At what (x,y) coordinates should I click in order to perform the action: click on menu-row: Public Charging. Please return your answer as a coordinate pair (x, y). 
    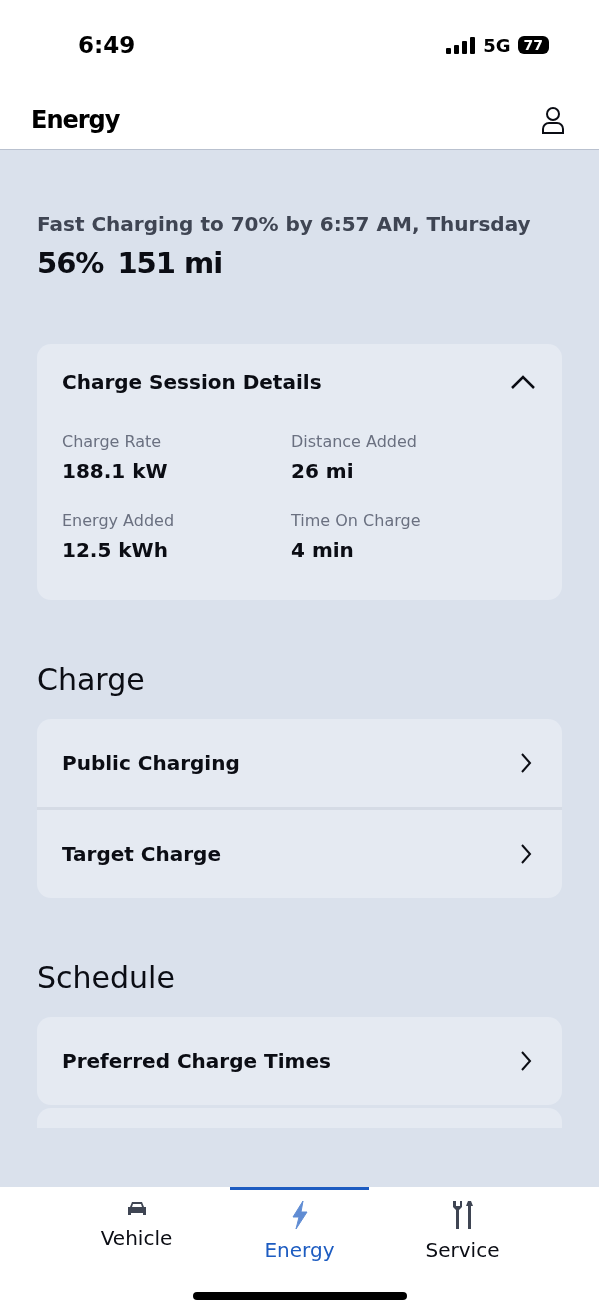
    Looking at the image, I should click on (299, 763).